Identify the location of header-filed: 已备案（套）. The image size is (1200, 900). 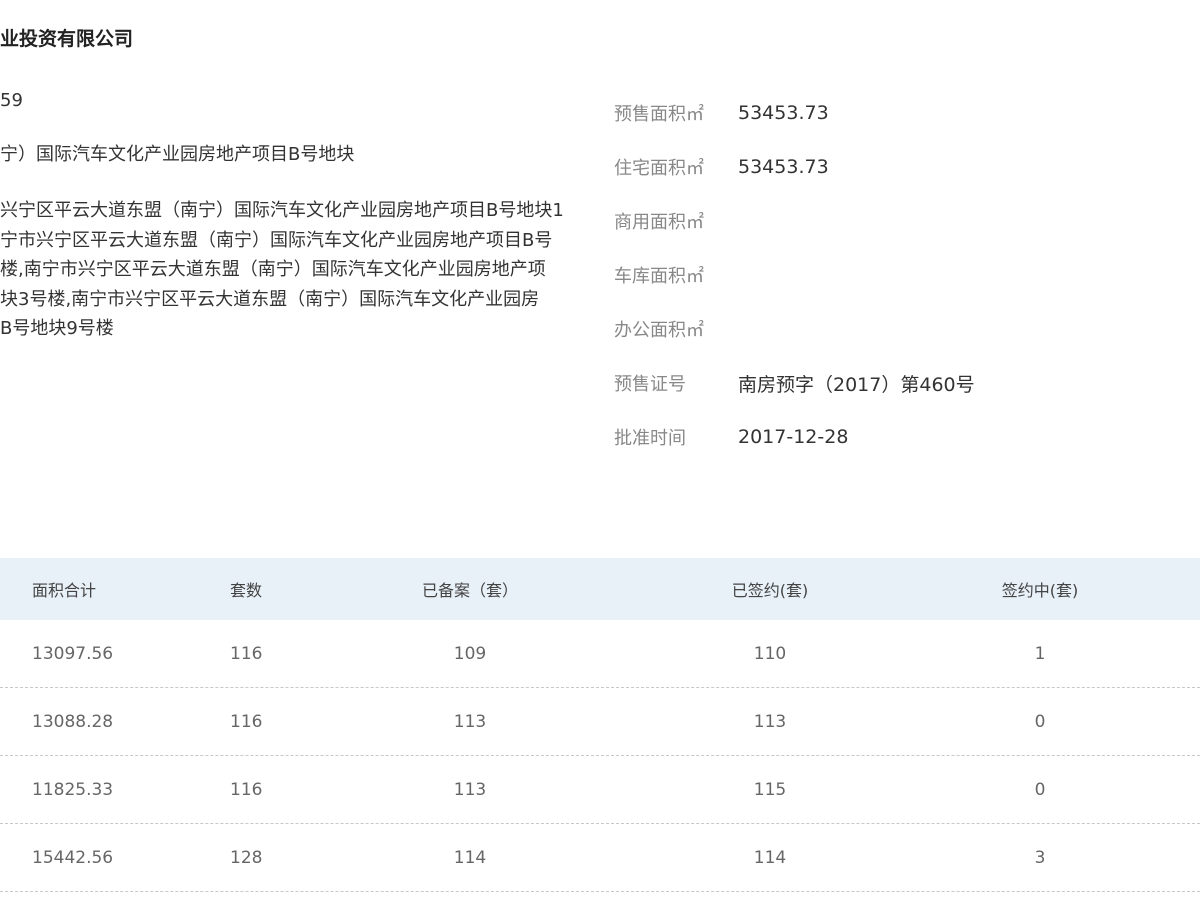
(469, 590).